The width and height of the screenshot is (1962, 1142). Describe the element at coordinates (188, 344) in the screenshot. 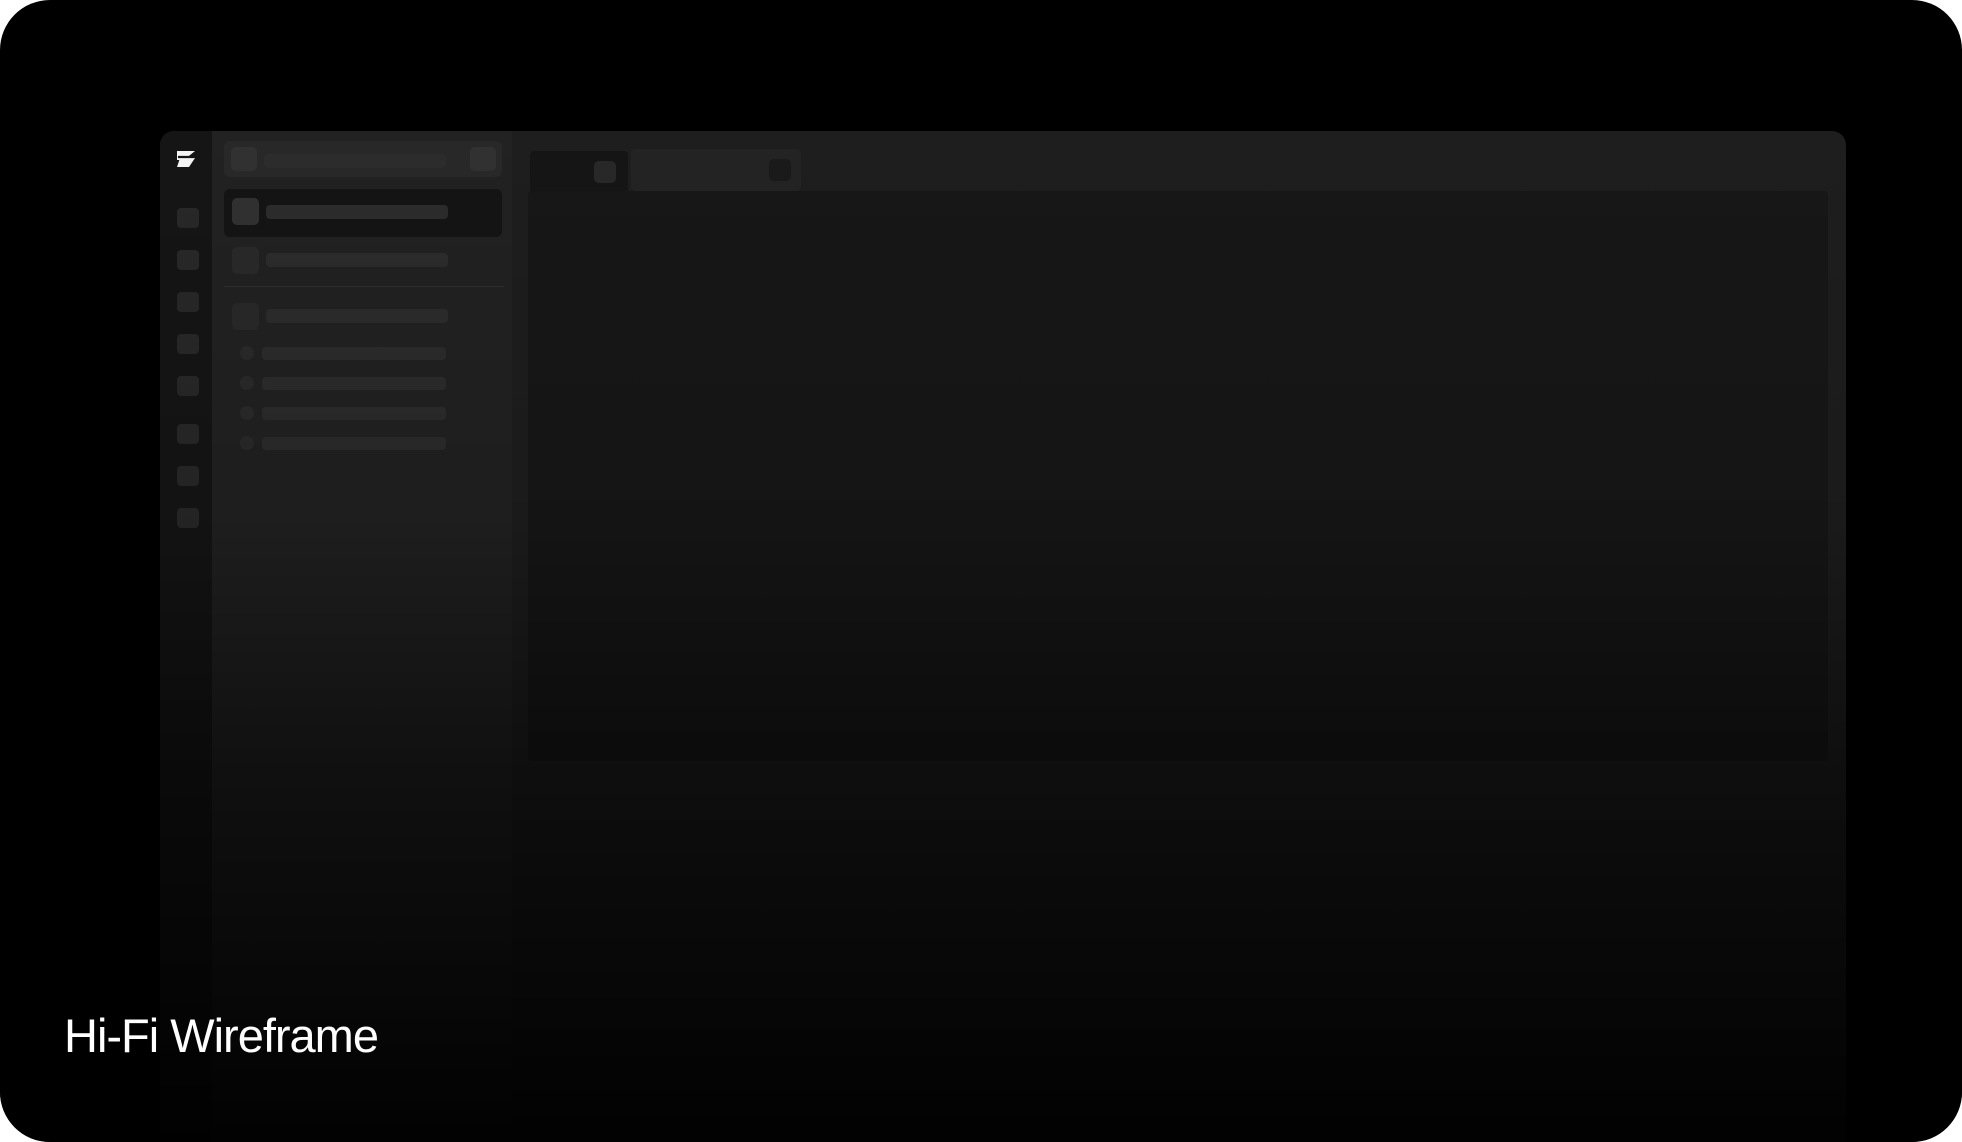

I see `rail-item-4-icon` at that location.